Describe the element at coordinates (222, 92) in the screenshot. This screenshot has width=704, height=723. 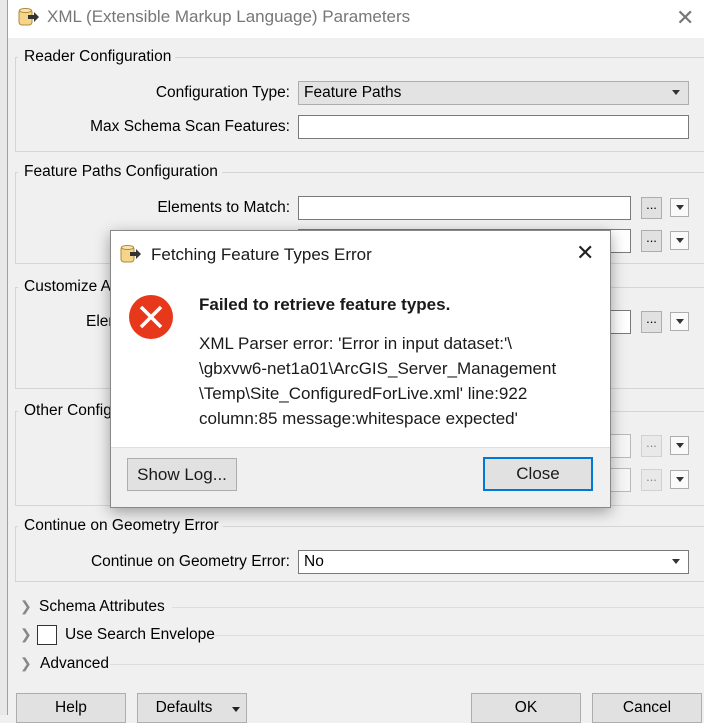
I see `configuration-type-label: Configuration Type:` at that location.